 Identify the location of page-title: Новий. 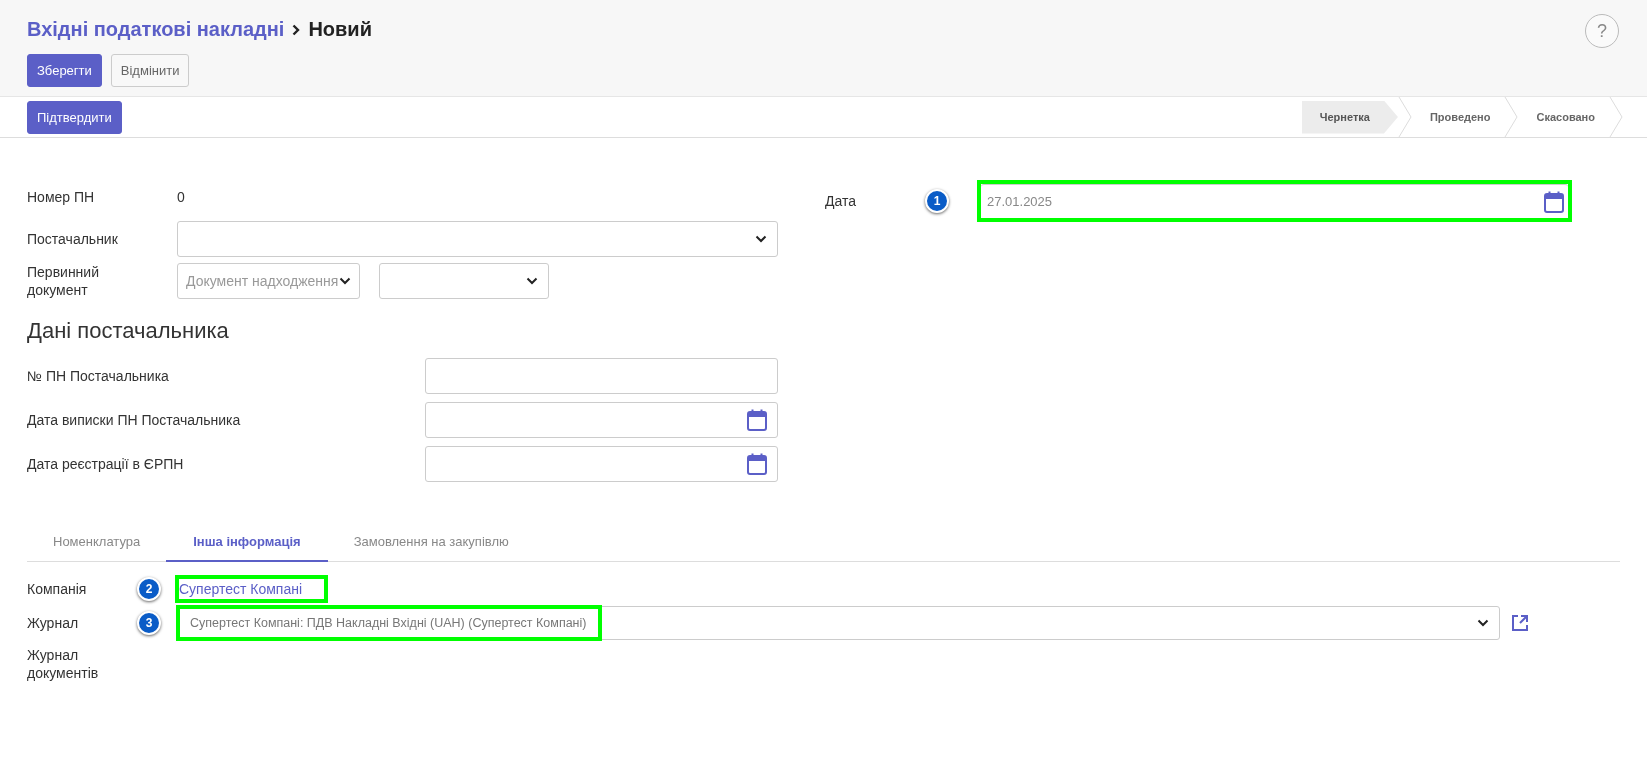
(340, 29).